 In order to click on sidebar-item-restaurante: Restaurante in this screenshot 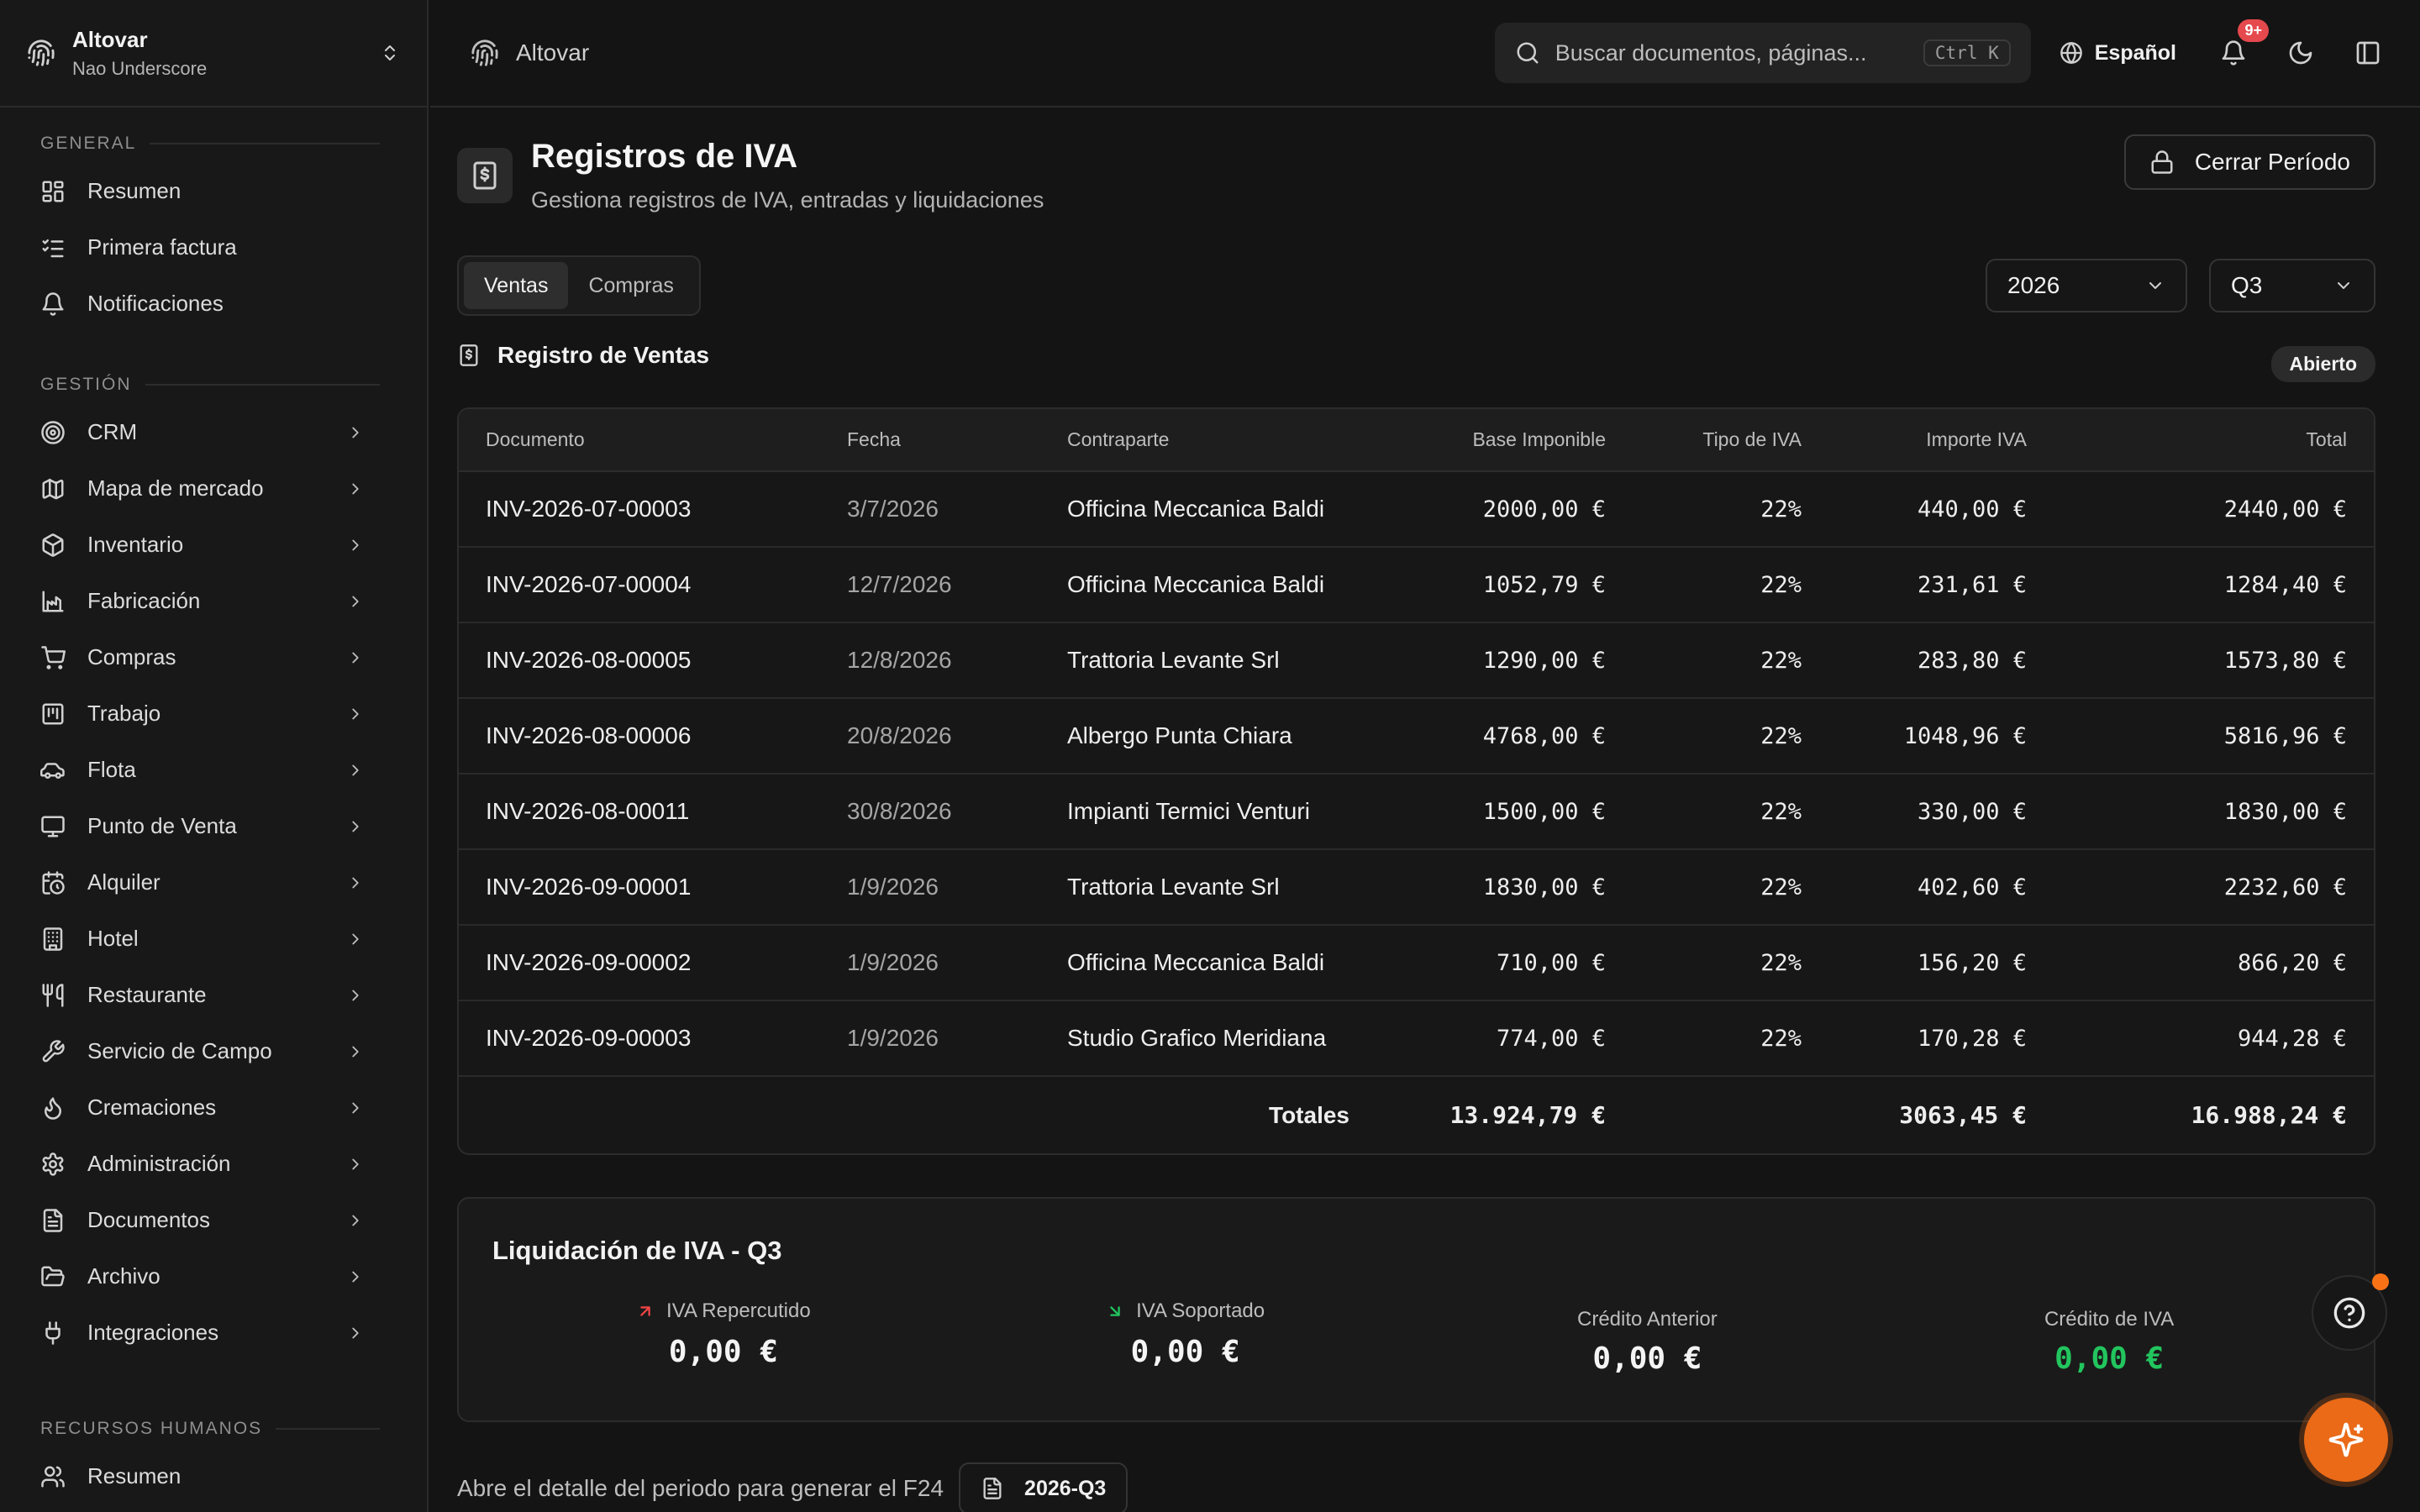, I will do `click(214, 995)`.